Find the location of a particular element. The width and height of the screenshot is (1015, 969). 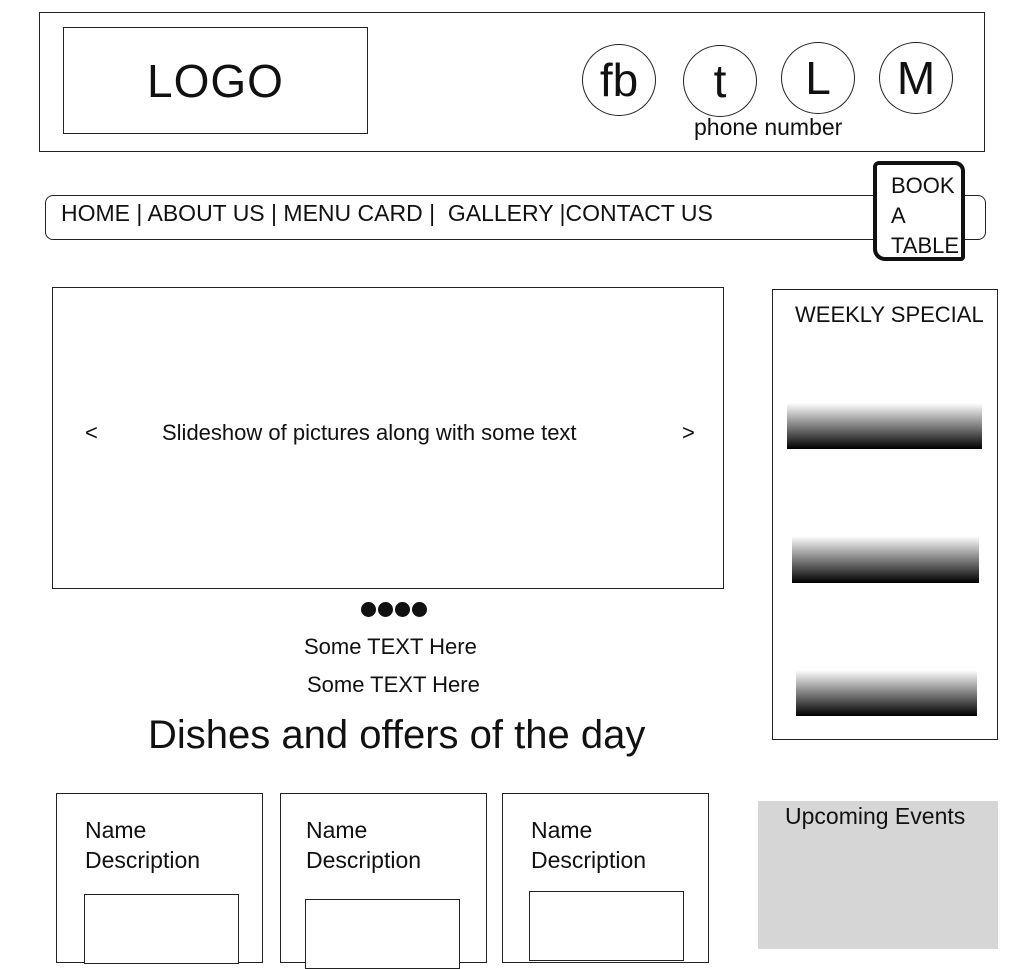

upcoming-events-title: Upcoming Events is located at coordinates (875, 816).